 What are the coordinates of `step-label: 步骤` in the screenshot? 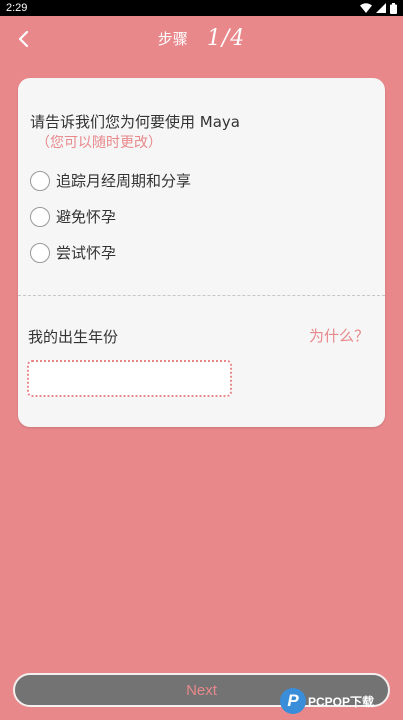 It's located at (172, 39).